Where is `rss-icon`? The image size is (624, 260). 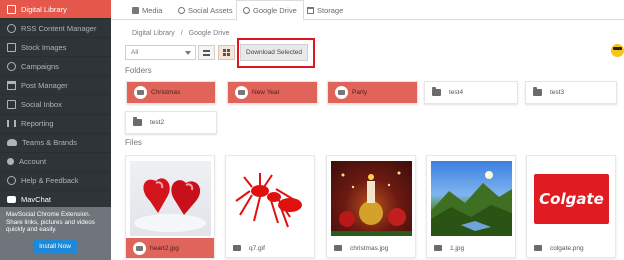 rss-icon is located at coordinates (11, 28).